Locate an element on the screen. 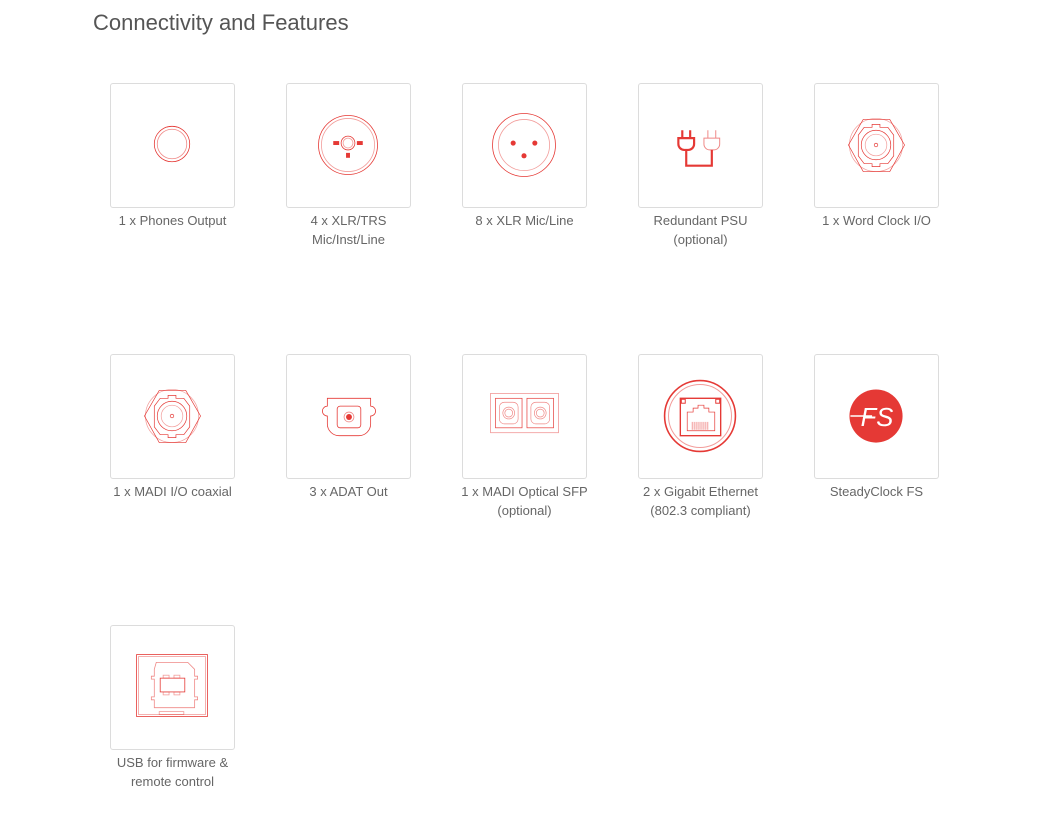  xlr-icon is located at coordinates (524, 145).